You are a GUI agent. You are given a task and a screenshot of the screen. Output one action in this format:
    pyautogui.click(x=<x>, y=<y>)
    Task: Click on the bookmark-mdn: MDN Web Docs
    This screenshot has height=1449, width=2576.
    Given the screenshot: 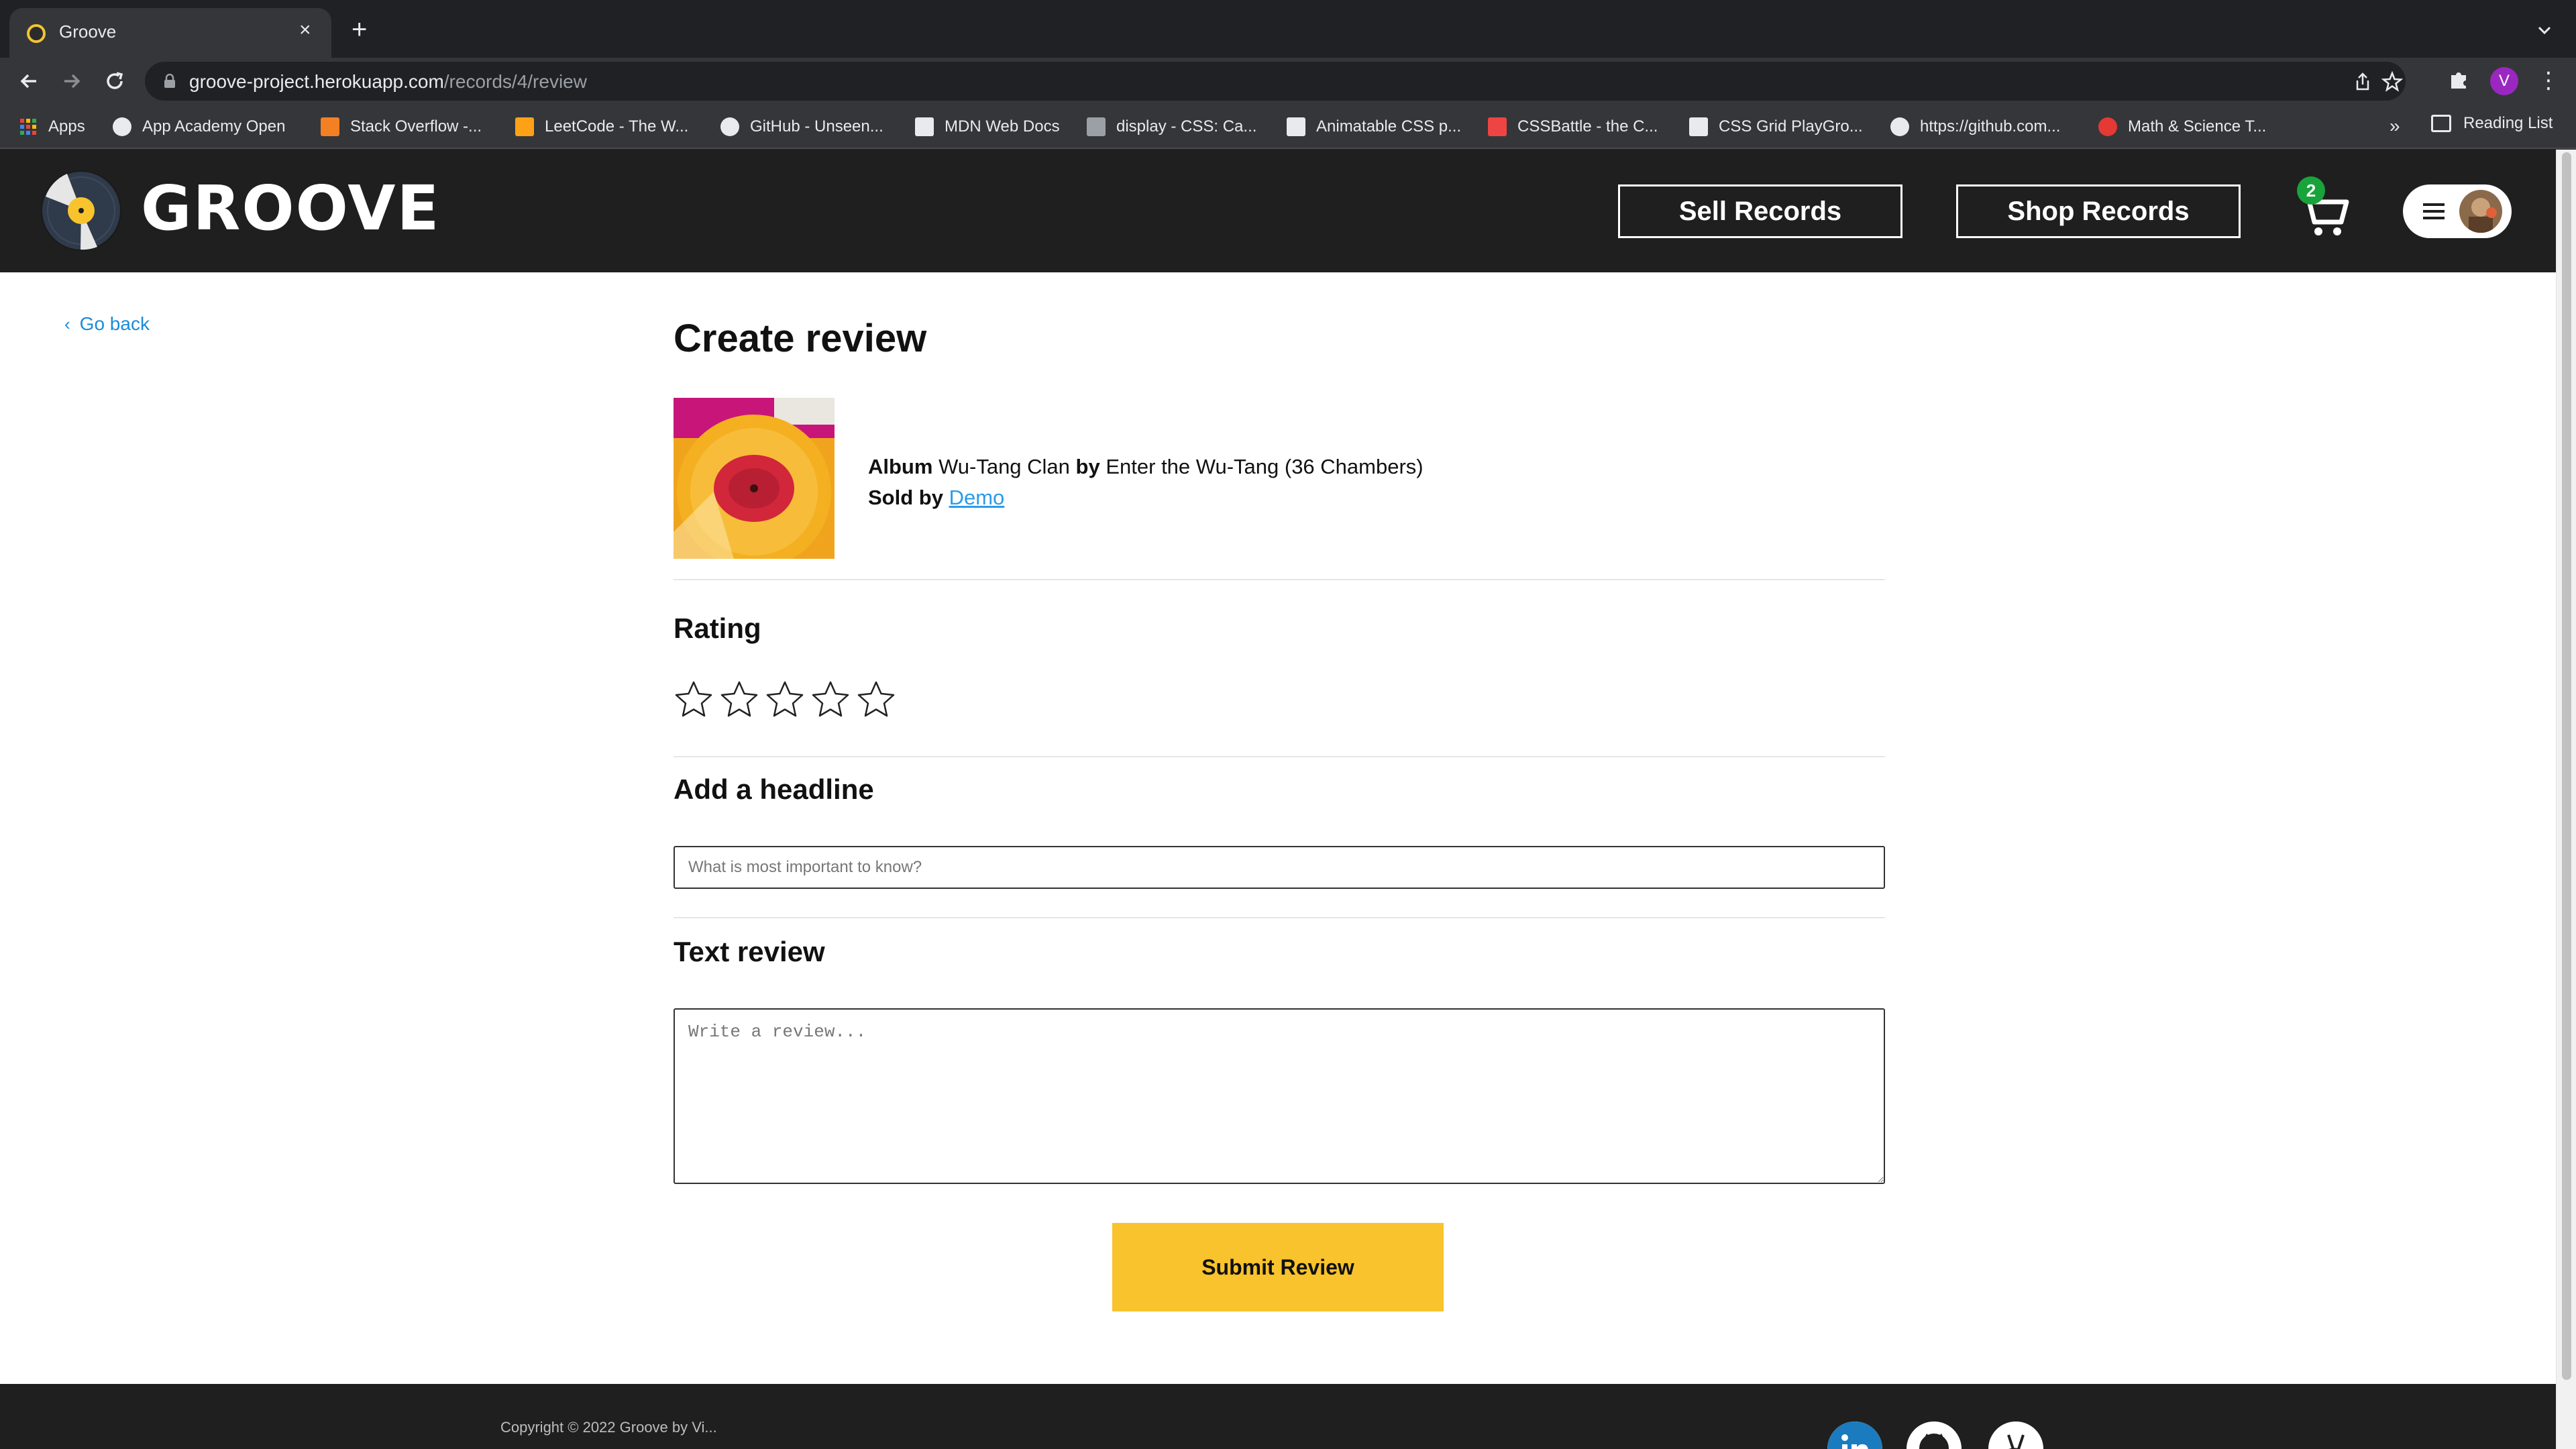 What is the action you would take?
    pyautogui.click(x=987, y=127)
    